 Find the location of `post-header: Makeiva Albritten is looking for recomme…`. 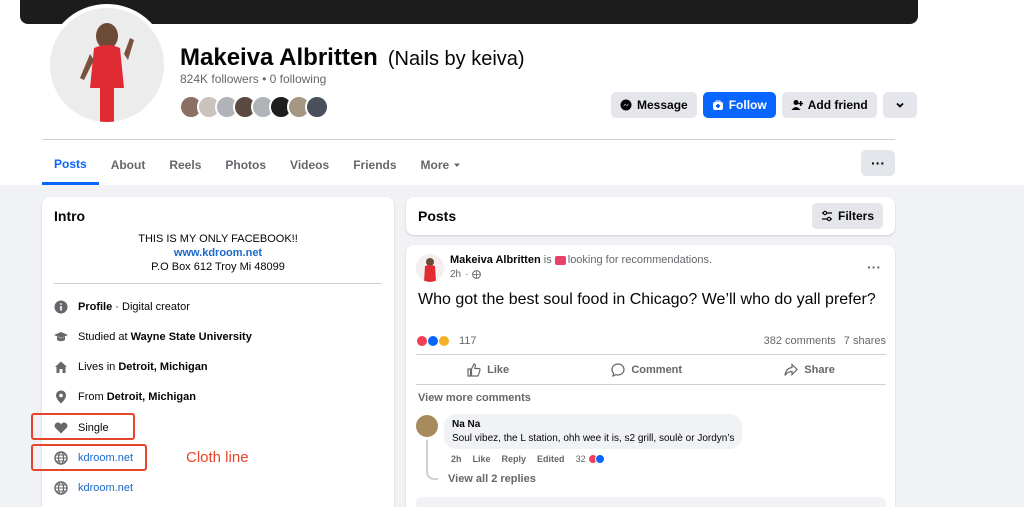

post-header: Makeiva Albritten is looking for recomme… is located at coordinates (581, 260).